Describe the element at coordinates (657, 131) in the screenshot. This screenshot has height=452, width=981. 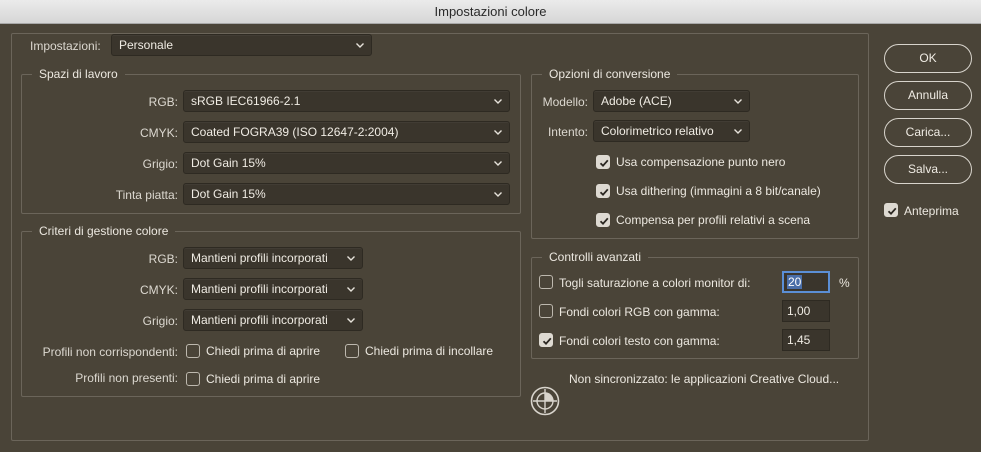
I see `intent-value: Colorimetrico relativo` at that location.